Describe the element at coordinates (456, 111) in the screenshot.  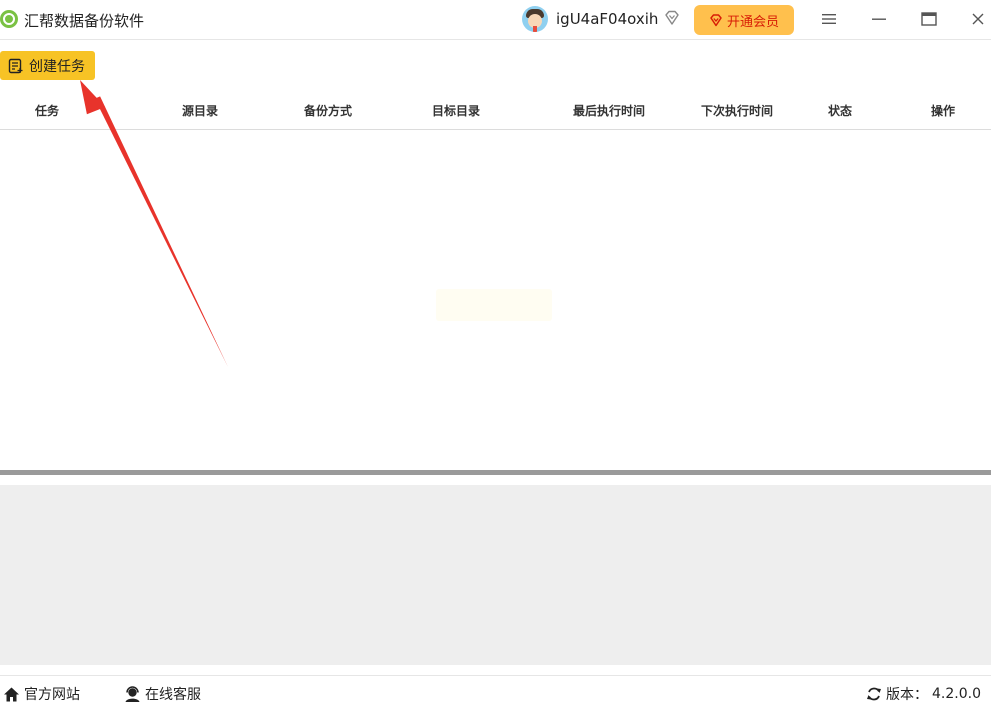
I see `column-header-target: 目标目录` at that location.